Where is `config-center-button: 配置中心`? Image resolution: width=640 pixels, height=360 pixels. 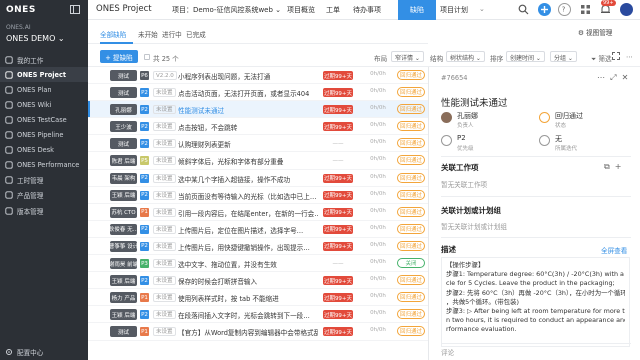 config-center-button: 配置中心 is located at coordinates (44, 352).